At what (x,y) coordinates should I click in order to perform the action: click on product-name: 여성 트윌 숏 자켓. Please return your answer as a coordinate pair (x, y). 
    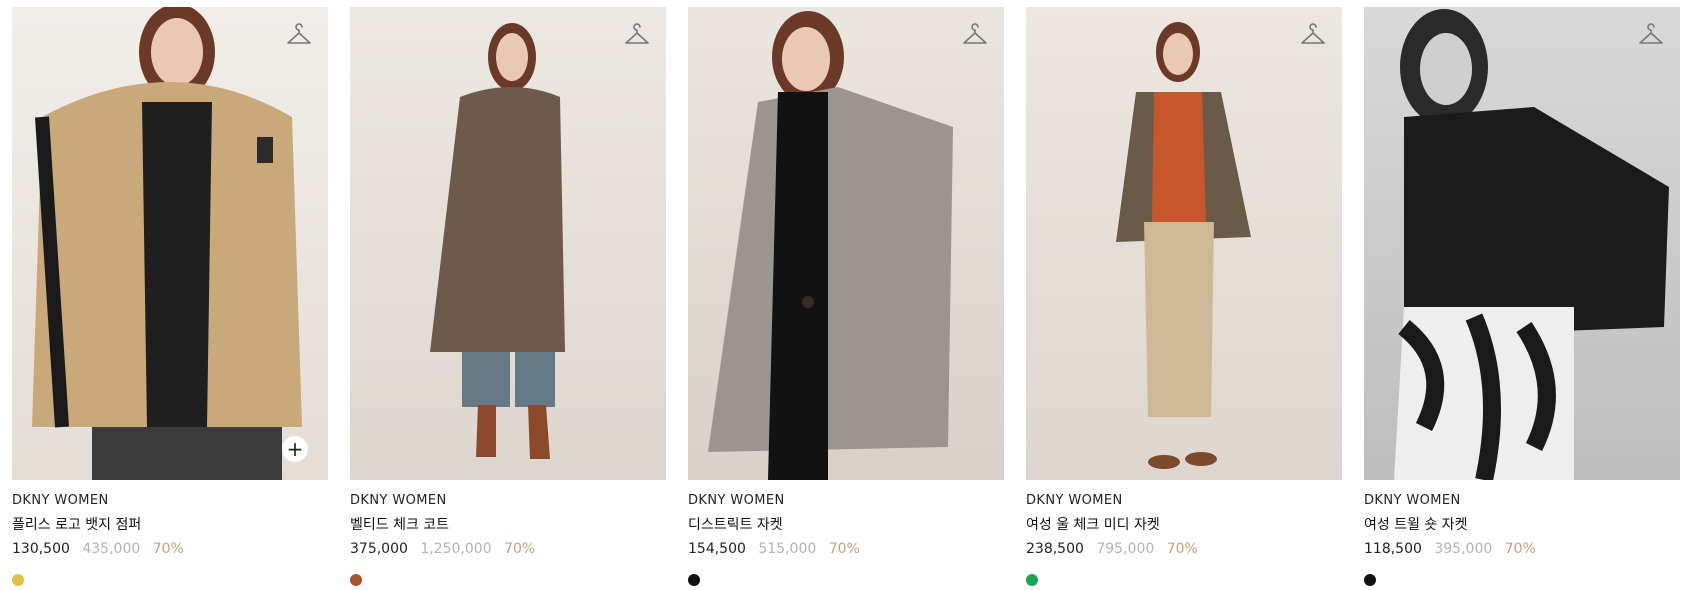
    Looking at the image, I should click on (1522, 525).